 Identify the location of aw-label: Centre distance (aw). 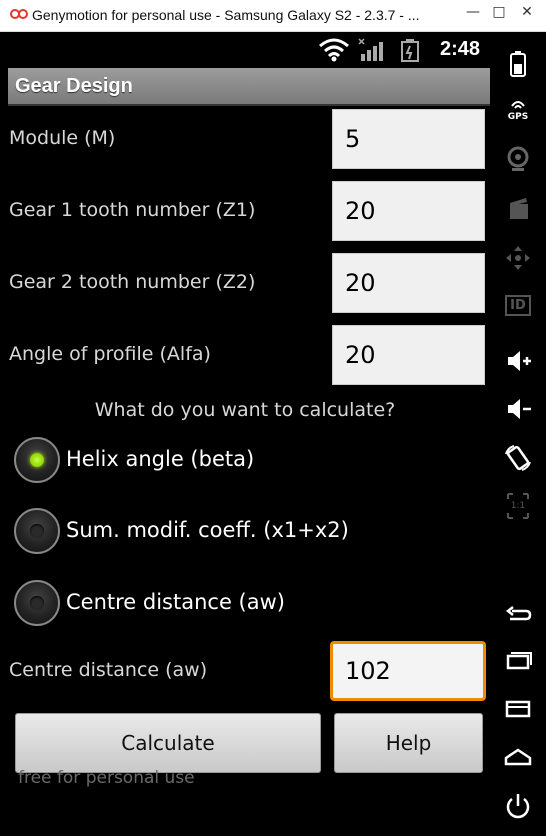
(108, 670).